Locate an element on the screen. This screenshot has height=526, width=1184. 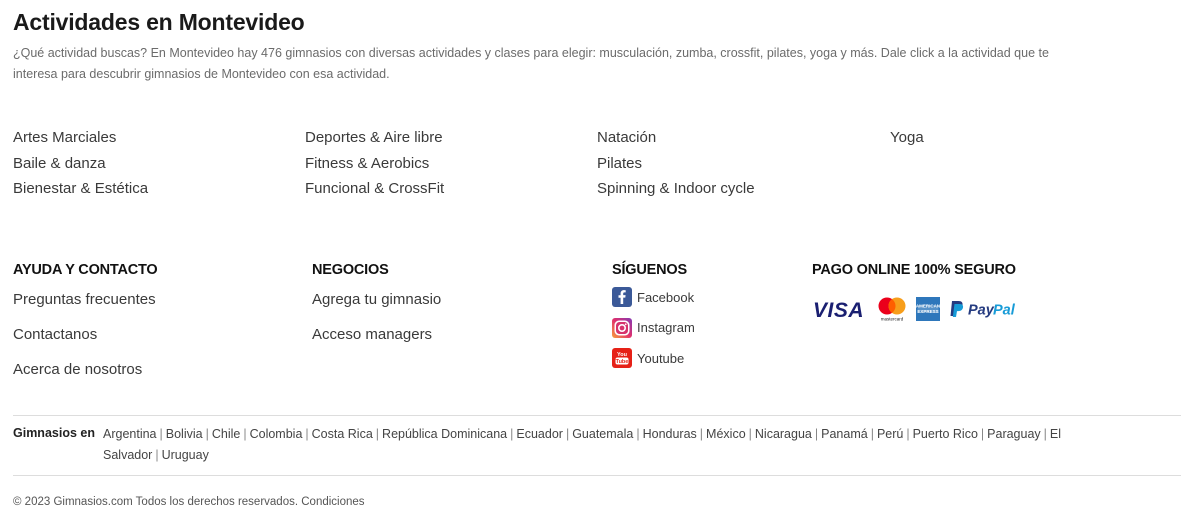
payment-methods: VISA mastercard AMERICAN EXPRESS Pay Pal is located at coordinates (921, 309).